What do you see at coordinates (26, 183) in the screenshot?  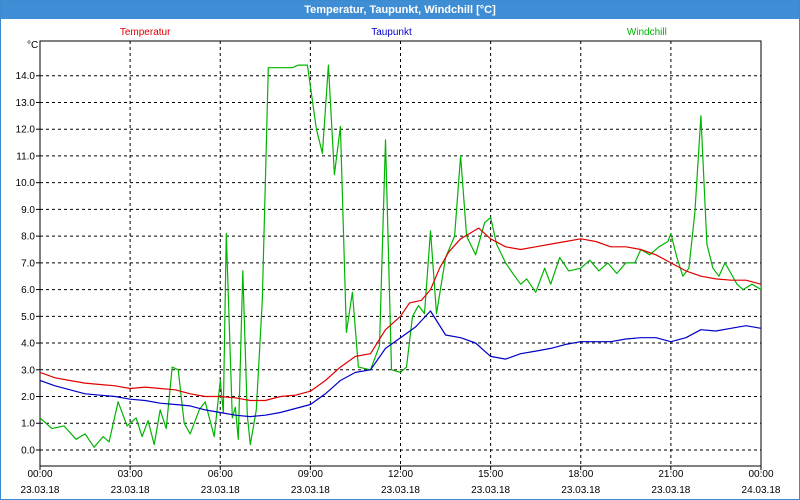 I see `y-tick-label: 10.0` at bounding box center [26, 183].